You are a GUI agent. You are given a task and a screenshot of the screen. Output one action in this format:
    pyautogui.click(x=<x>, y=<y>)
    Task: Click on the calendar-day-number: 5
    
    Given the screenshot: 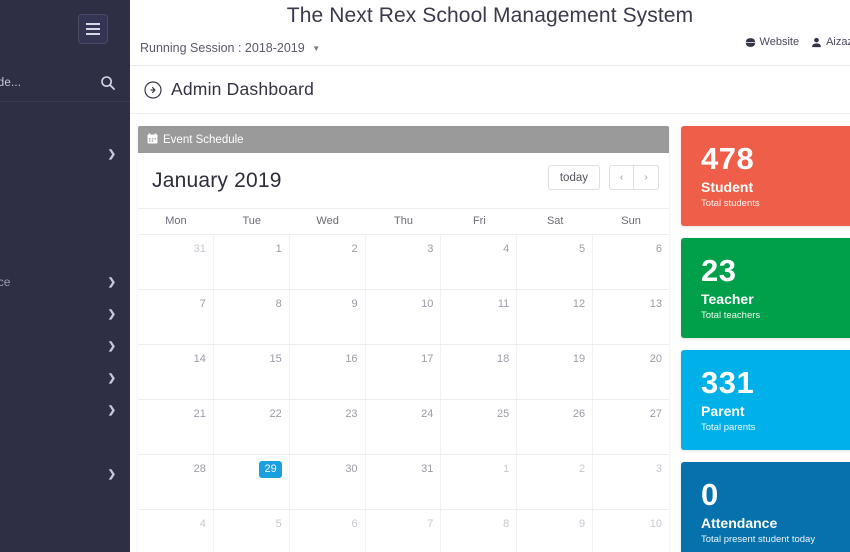 What is the action you would take?
    pyautogui.click(x=582, y=249)
    